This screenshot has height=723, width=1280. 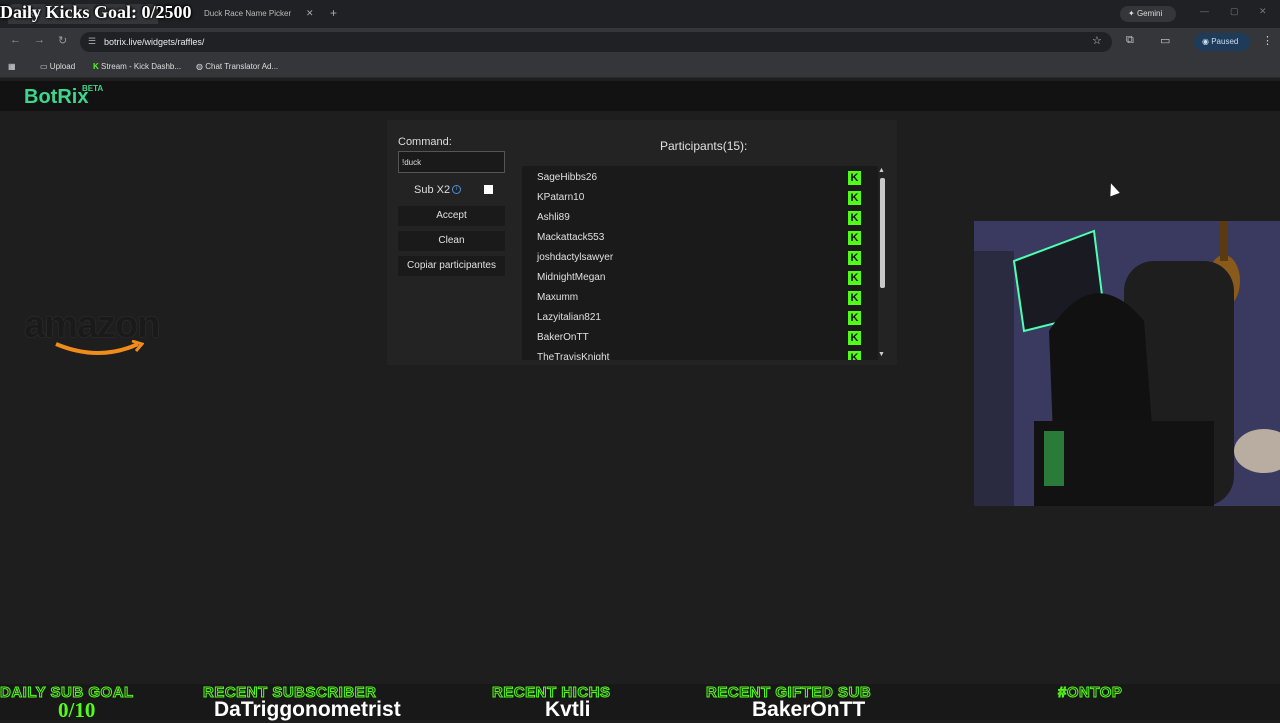 I want to click on recent-gifted-sub-value: BakerOnTT, so click(x=809, y=709).